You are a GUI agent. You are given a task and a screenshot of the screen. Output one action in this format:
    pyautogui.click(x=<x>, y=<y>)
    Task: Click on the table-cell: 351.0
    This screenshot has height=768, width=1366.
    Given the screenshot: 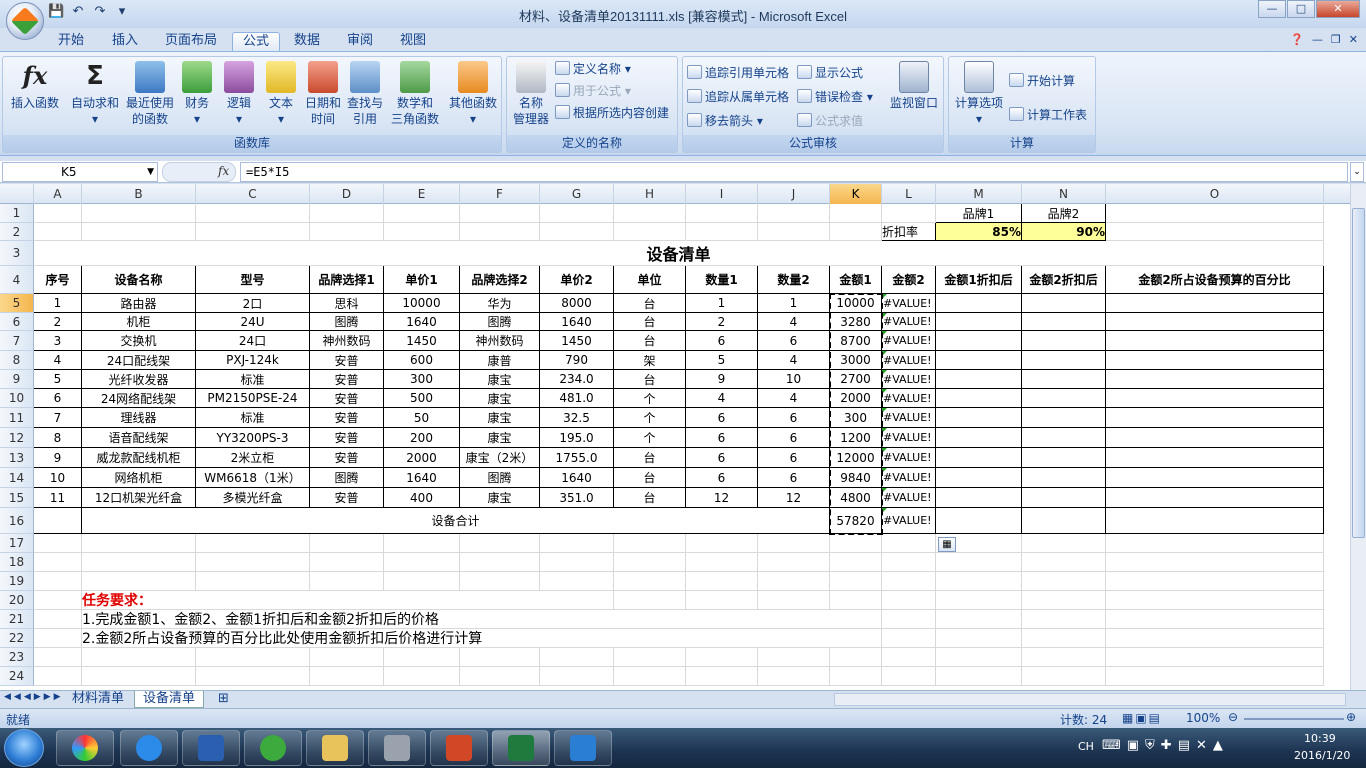 What is the action you would take?
    pyautogui.click(x=577, y=498)
    